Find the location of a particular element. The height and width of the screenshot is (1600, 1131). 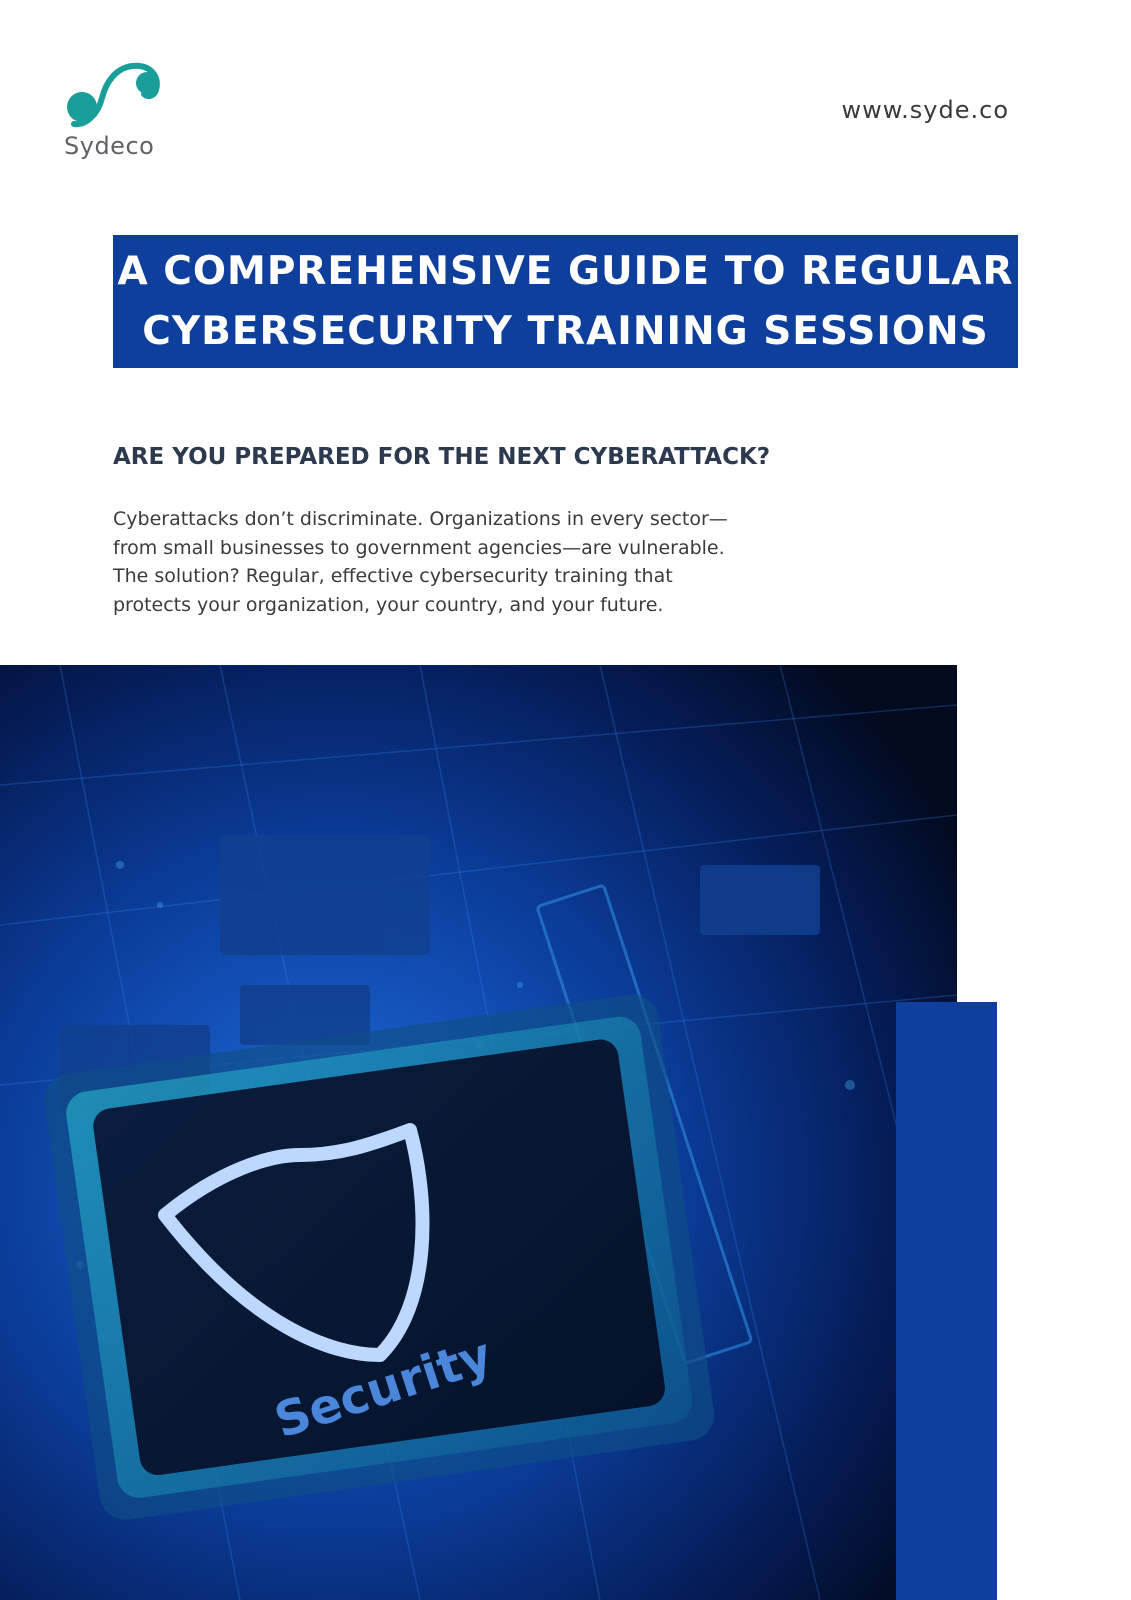

accent-bar is located at coordinates (946, 1301).